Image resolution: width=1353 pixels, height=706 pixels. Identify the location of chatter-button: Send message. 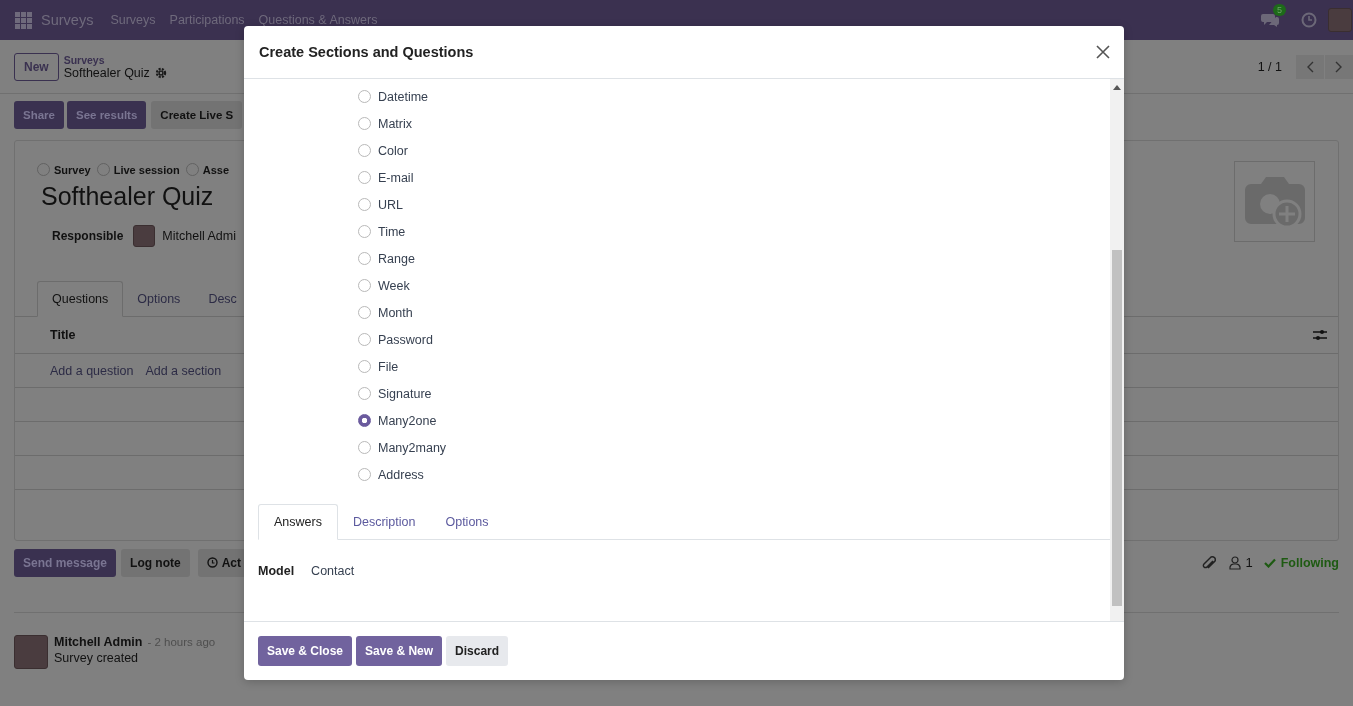
(65, 562).